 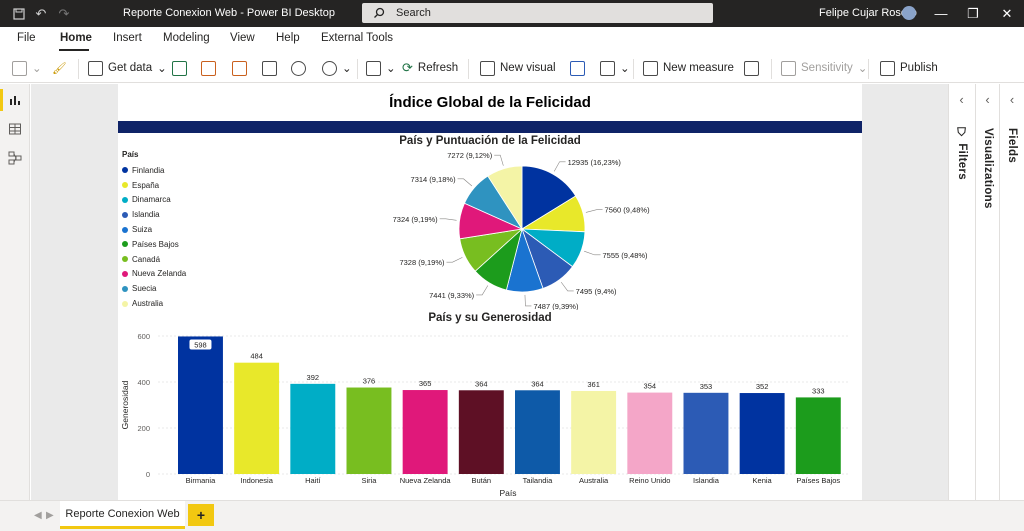 What do you see at coordinates (422, 262) in the screenshot?
I see `pie-data-label: 7328 (9,19%)` at bounding box center [422, 262].